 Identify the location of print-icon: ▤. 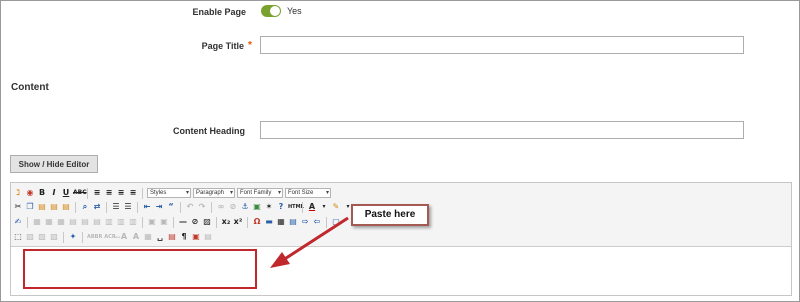
(293, 222).